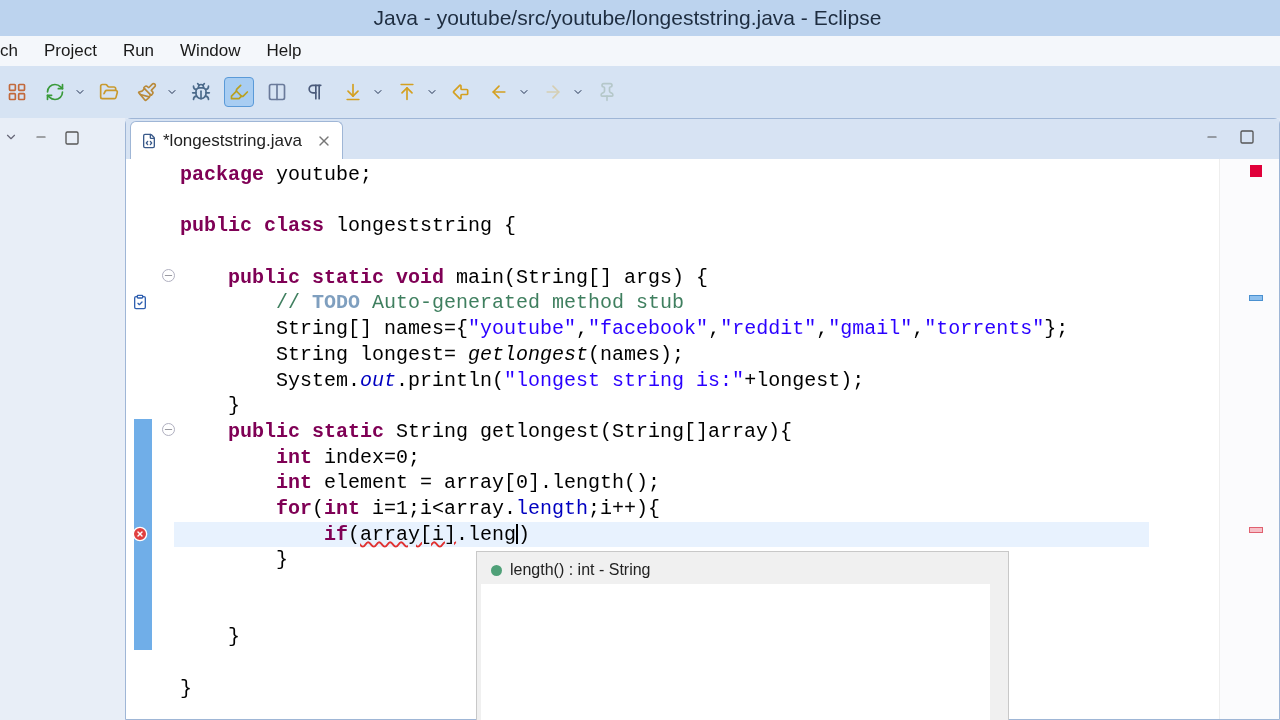 This screenshot has height=720, width=1280. What do you see at coordinates (570, 380) in the screenshot?
I see `code-line: System.out.println("longest string is:"+longest);` at bounding box center [570, 380].